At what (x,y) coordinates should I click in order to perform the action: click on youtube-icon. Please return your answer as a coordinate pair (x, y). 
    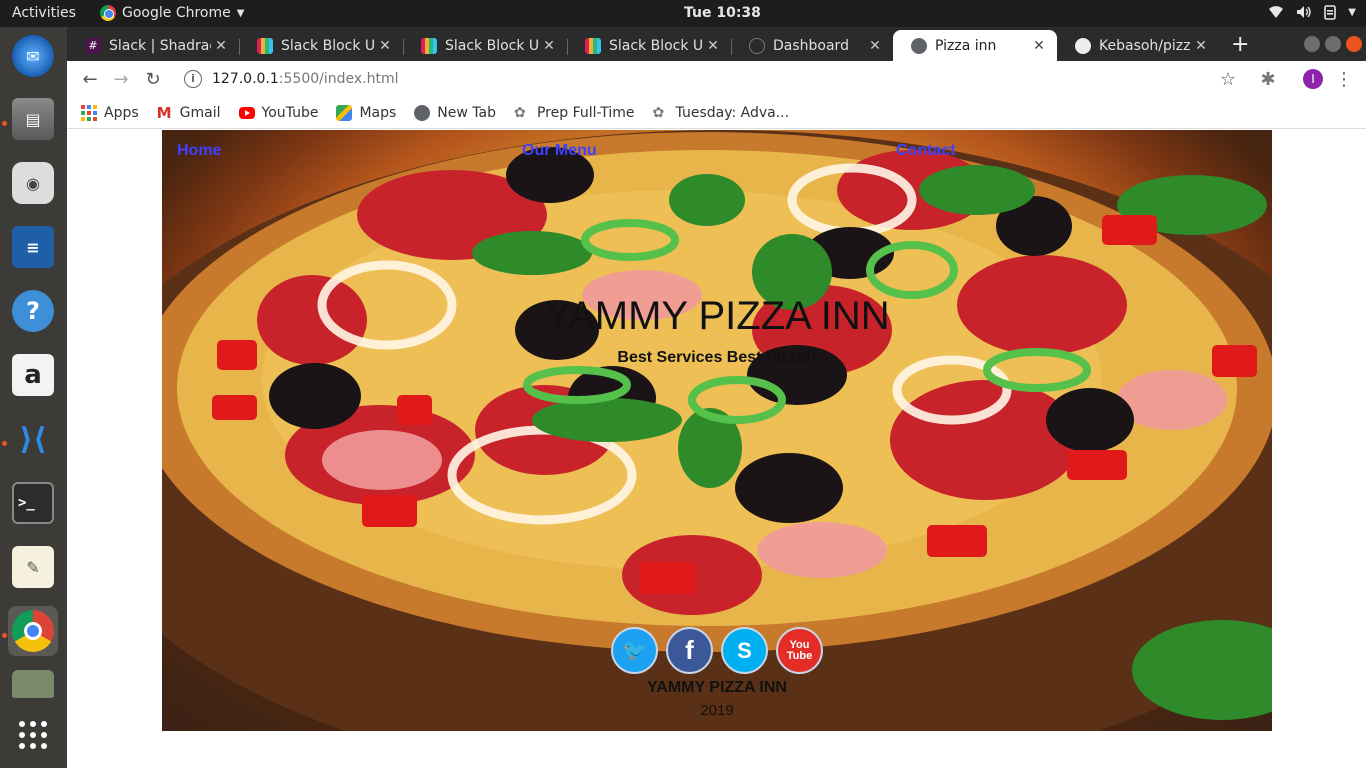
    Looking at the image, I should click on (246, 112).